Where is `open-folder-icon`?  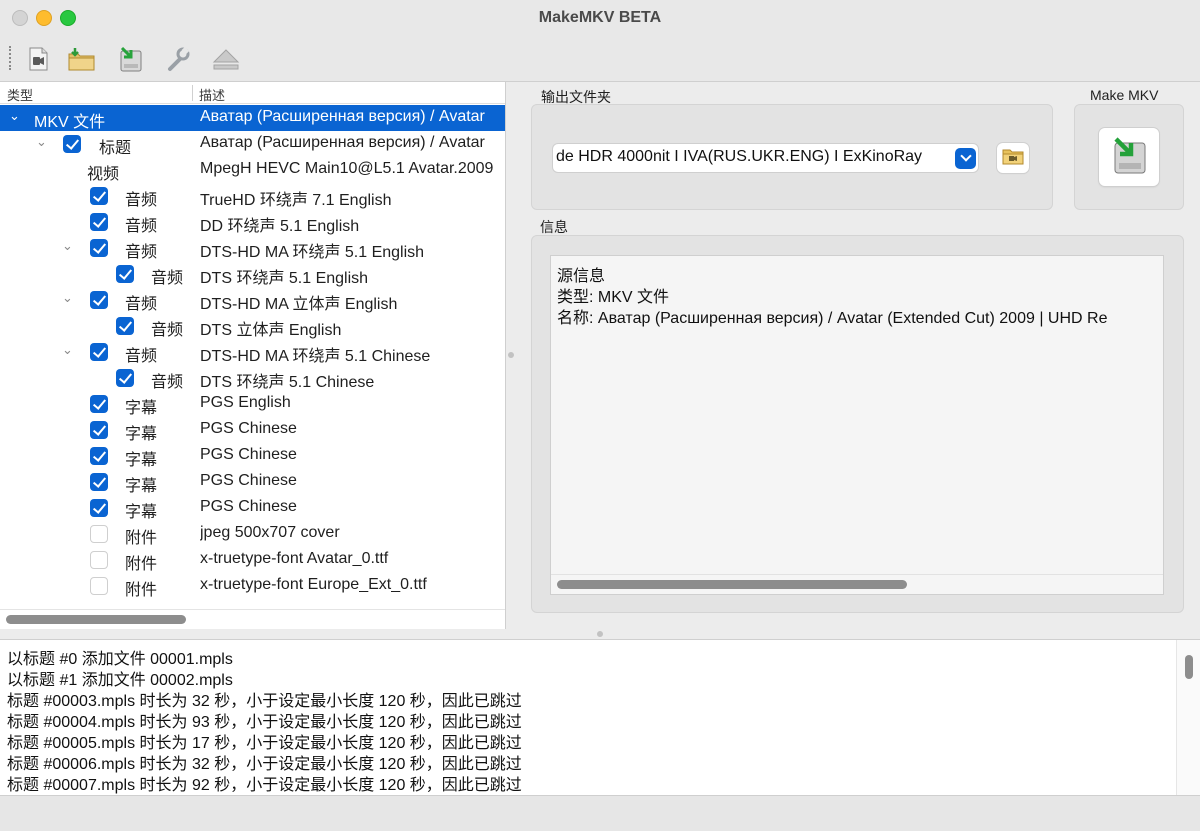 open-folder-icon is located at coordinates (82, 59).